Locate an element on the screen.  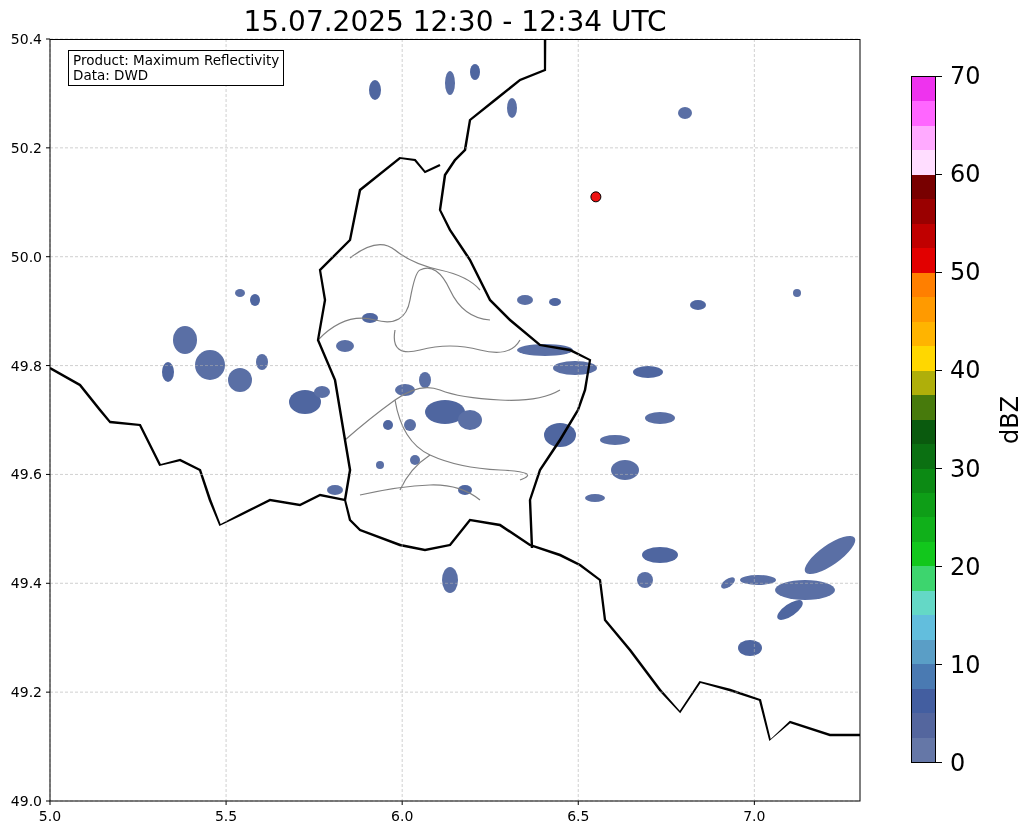
y-tick-label: 49.4 is located at coordinates (26, 583).